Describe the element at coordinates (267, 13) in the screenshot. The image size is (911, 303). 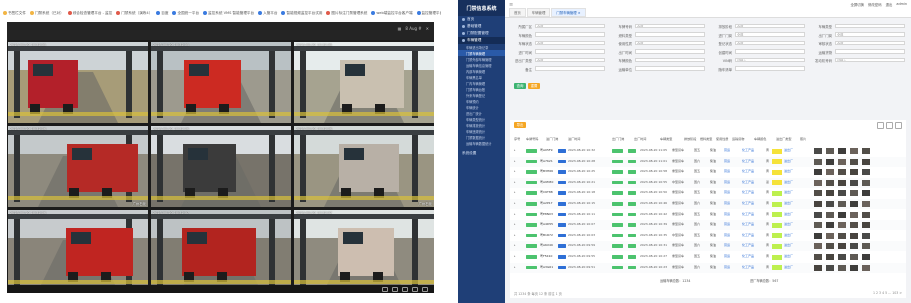
I see `bookmark-item: 入管平台` at that location.